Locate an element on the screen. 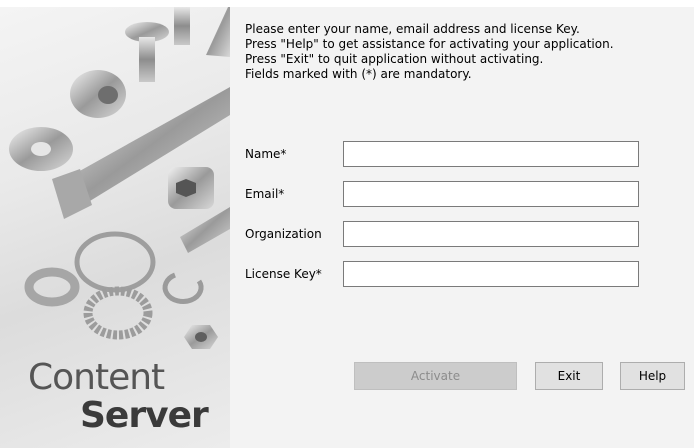 The height and width of the screenshot is (448, 694). email-field is located at coordinates (491, 194).